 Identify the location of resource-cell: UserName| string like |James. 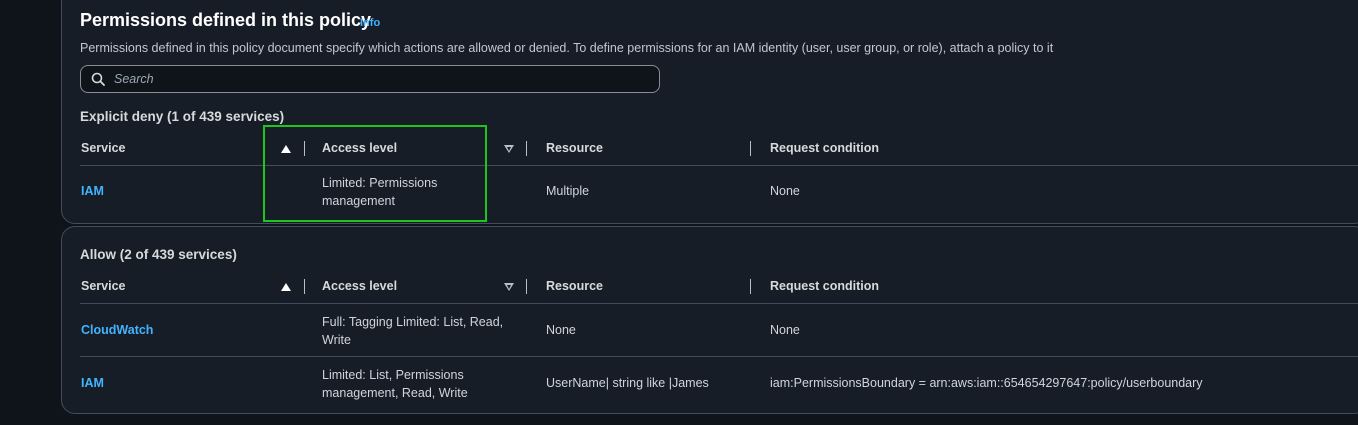
(627, 383).